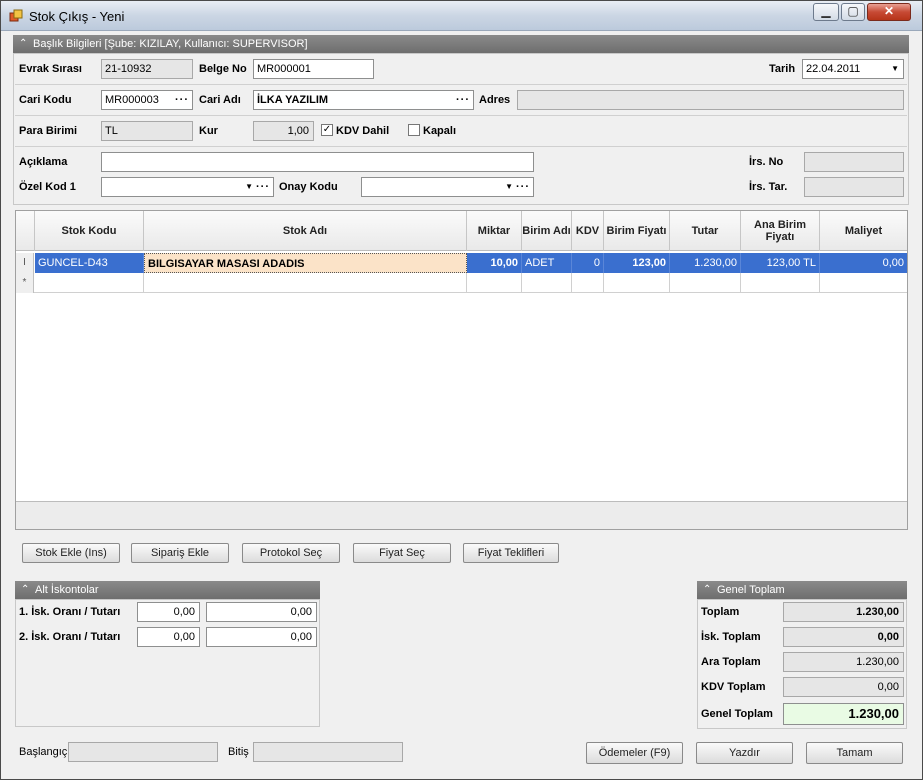  Describe the element at coordinates (853, 12) in the screenshot. I see `maximize-button: ▢` at that location.